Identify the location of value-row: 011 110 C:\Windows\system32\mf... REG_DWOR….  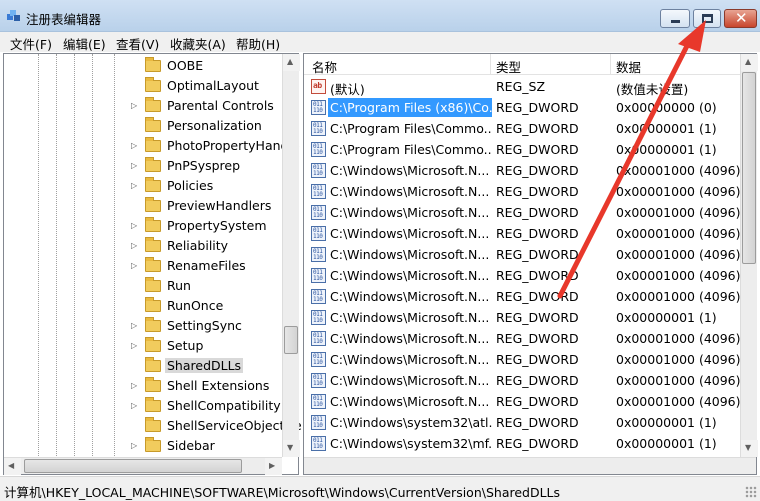
(522, 443).